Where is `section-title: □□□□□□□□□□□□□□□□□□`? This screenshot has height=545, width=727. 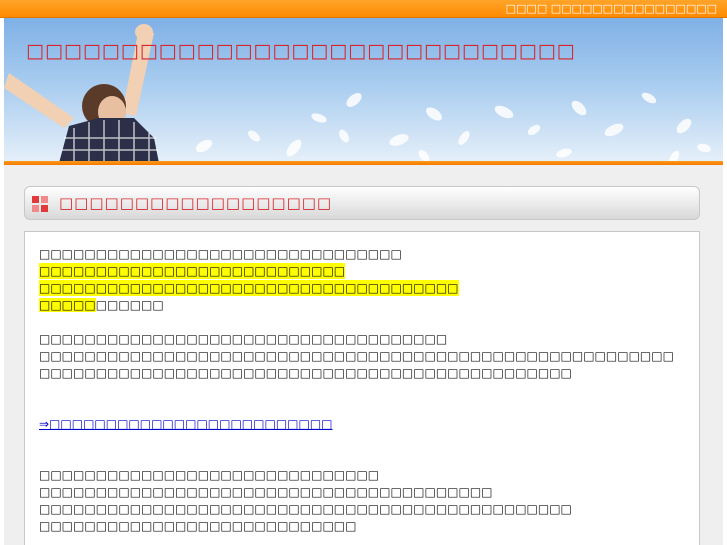
section-title: □□□□□□□□□□□□□□□□□□ is located at coordinates (196, 203).